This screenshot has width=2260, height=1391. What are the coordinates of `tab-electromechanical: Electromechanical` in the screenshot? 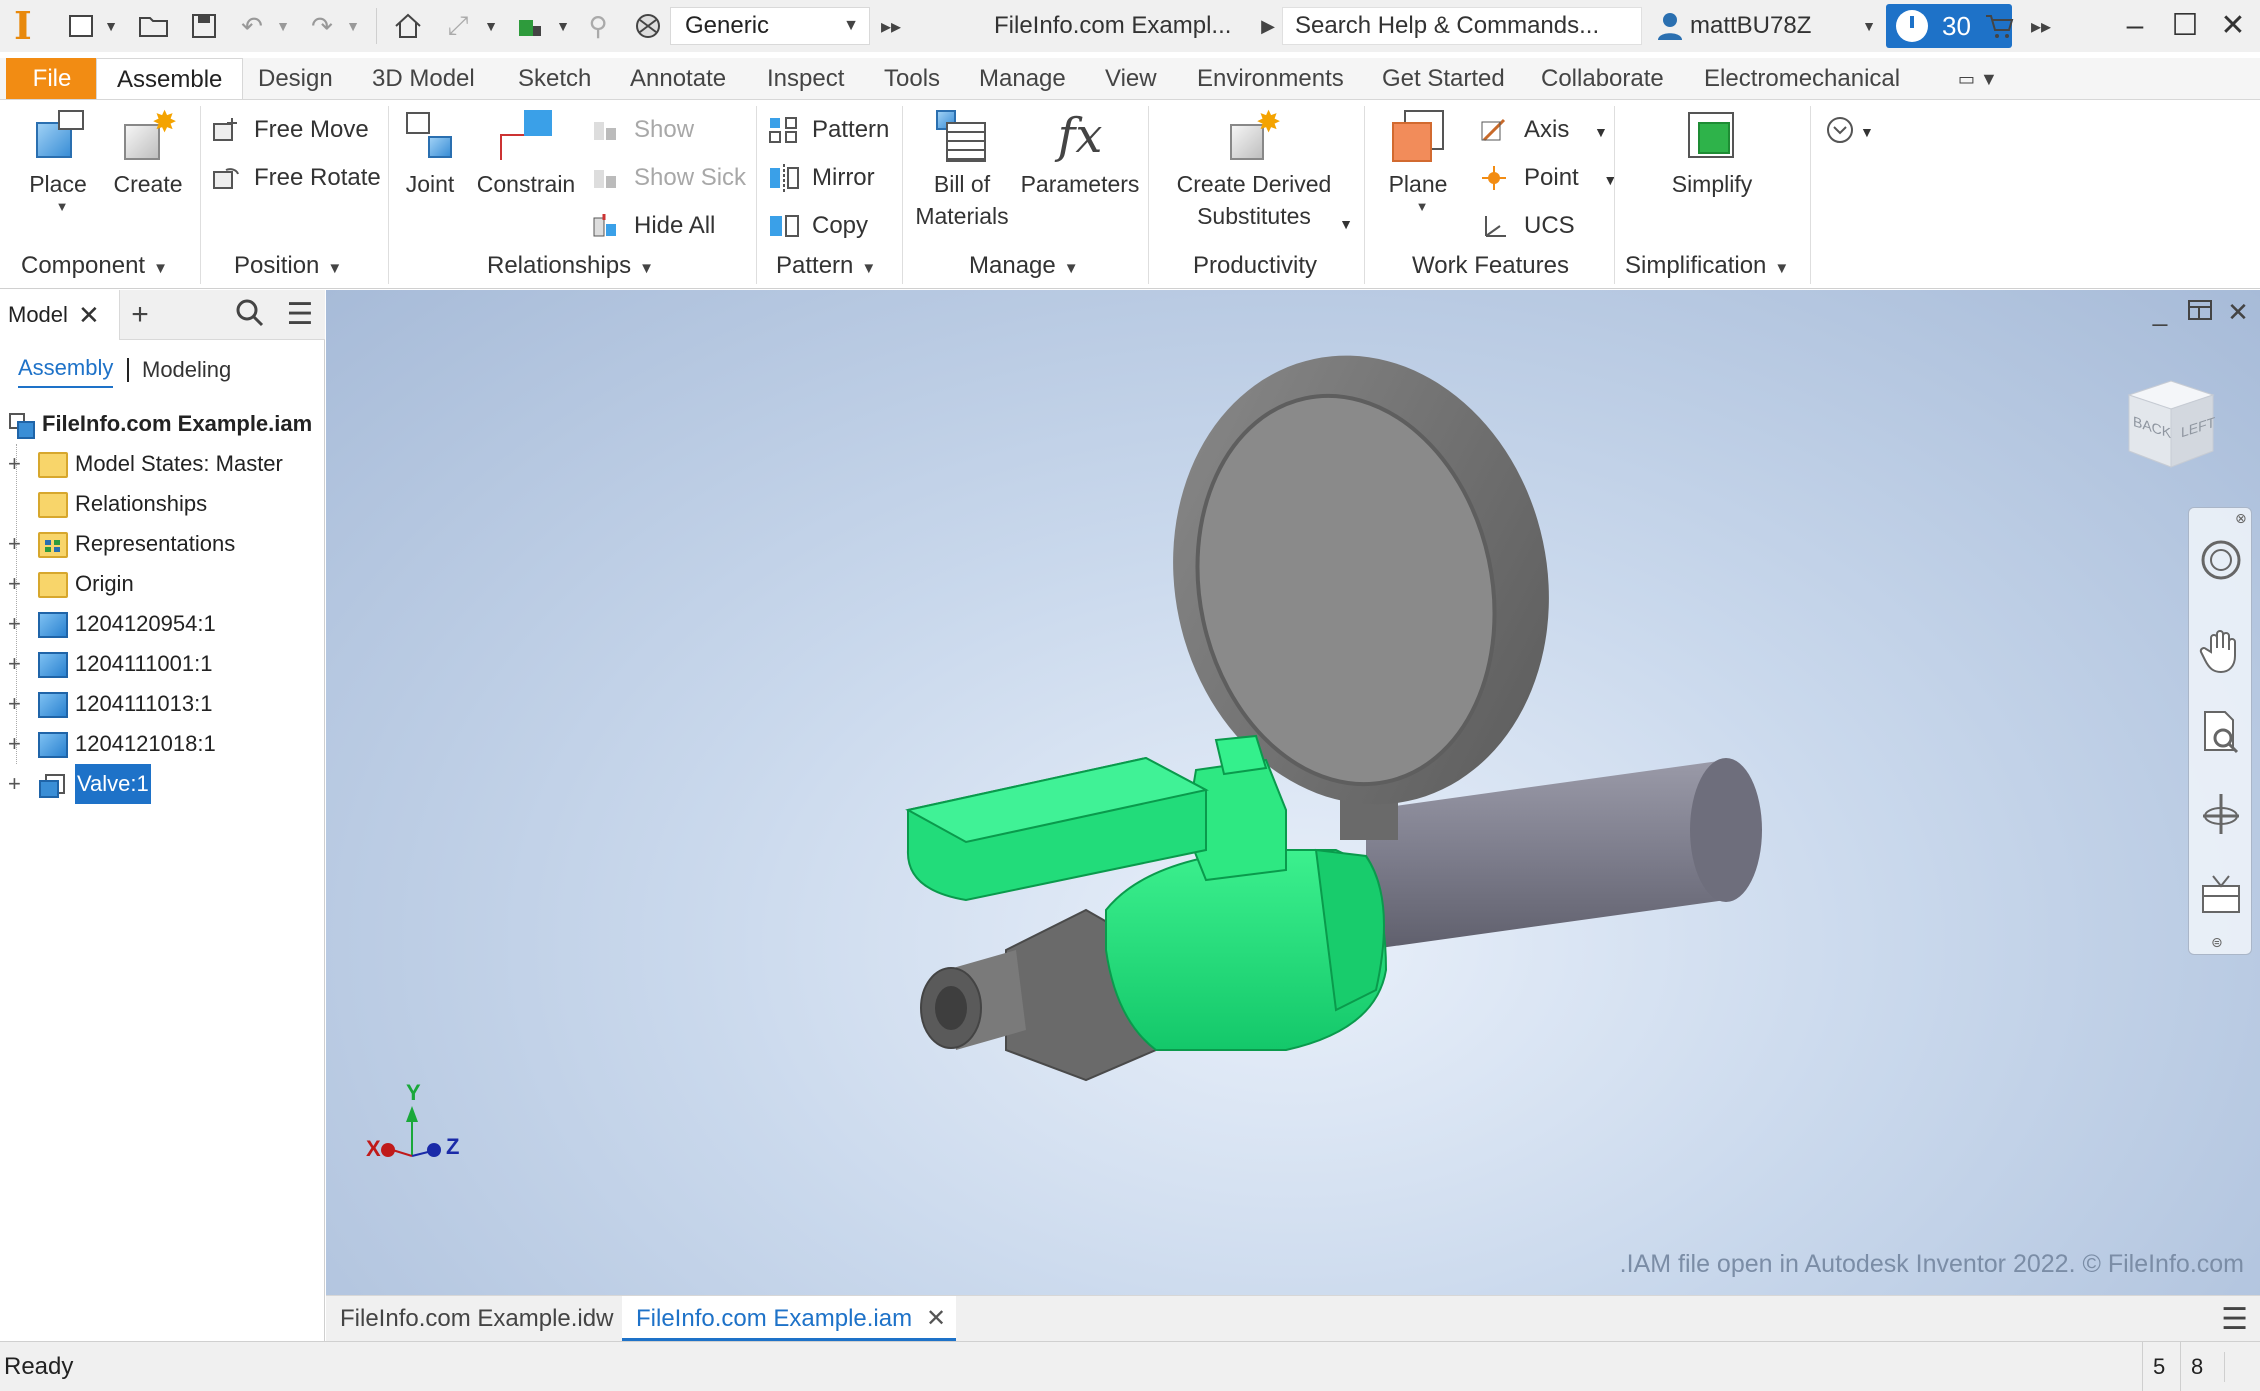 It's located at (1802, 79).